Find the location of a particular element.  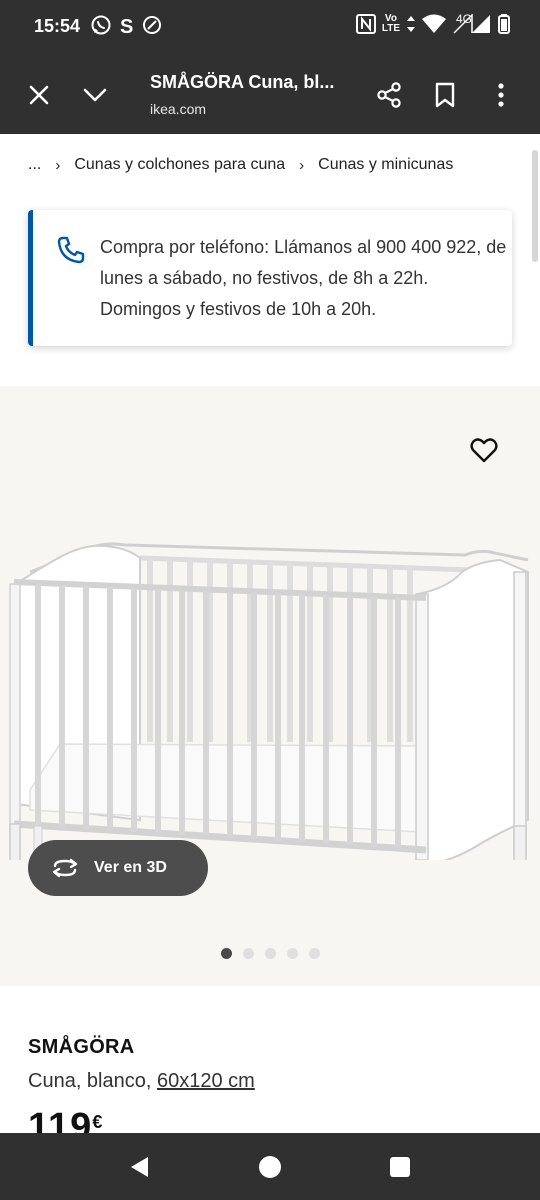

breadcrumb-item-cunas-minicunas: Cunas y minicunas is located at coordinates (385, 165).